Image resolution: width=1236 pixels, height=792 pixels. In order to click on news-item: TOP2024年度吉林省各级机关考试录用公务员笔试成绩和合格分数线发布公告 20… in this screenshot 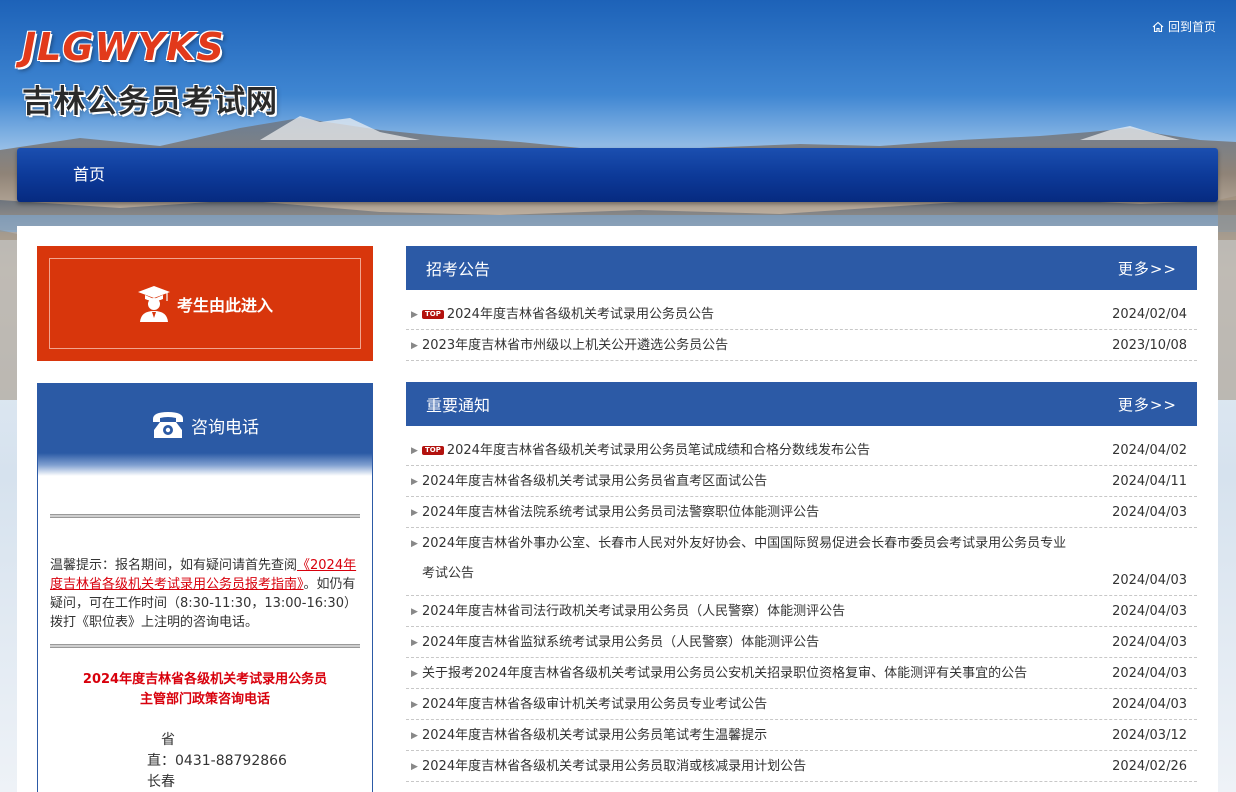, I will do `click(801, 450)`.